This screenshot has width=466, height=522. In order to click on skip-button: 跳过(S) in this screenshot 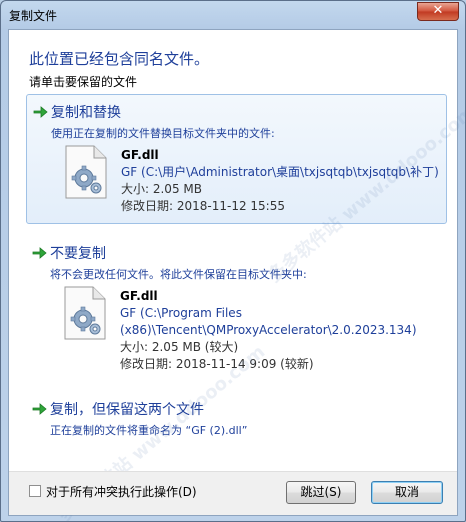, I will do `click(321, 492)`.